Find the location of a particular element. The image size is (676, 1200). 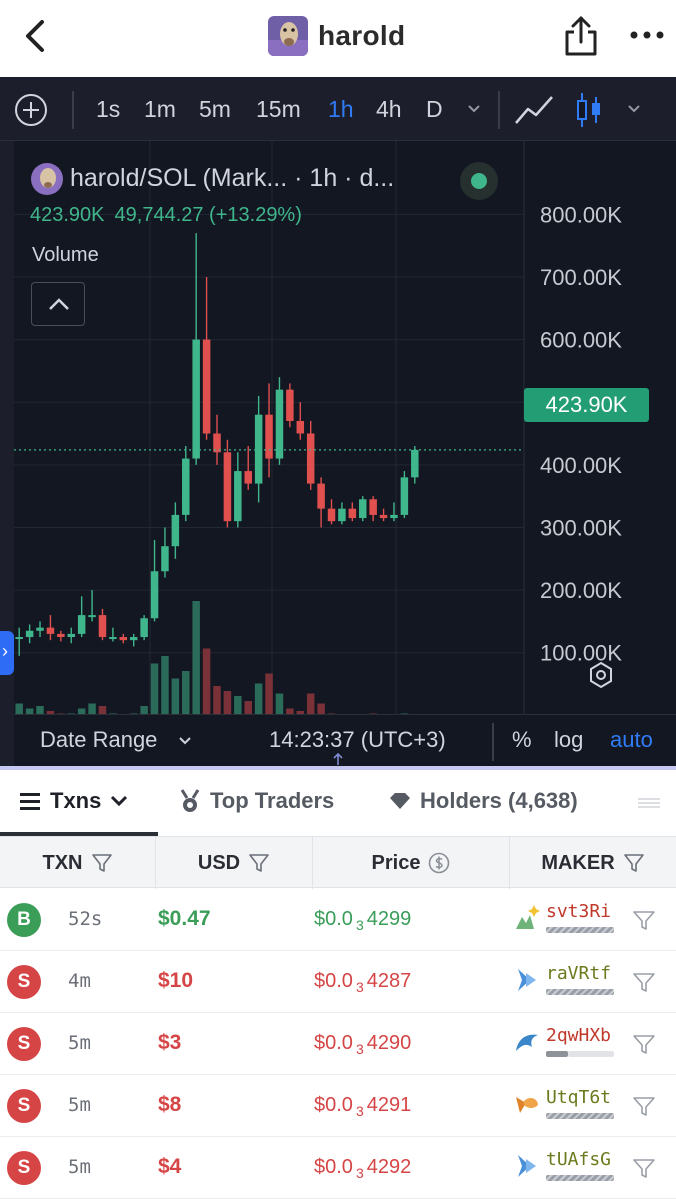

last-price-tag: 423.90K is located at coordinates (586, 405).